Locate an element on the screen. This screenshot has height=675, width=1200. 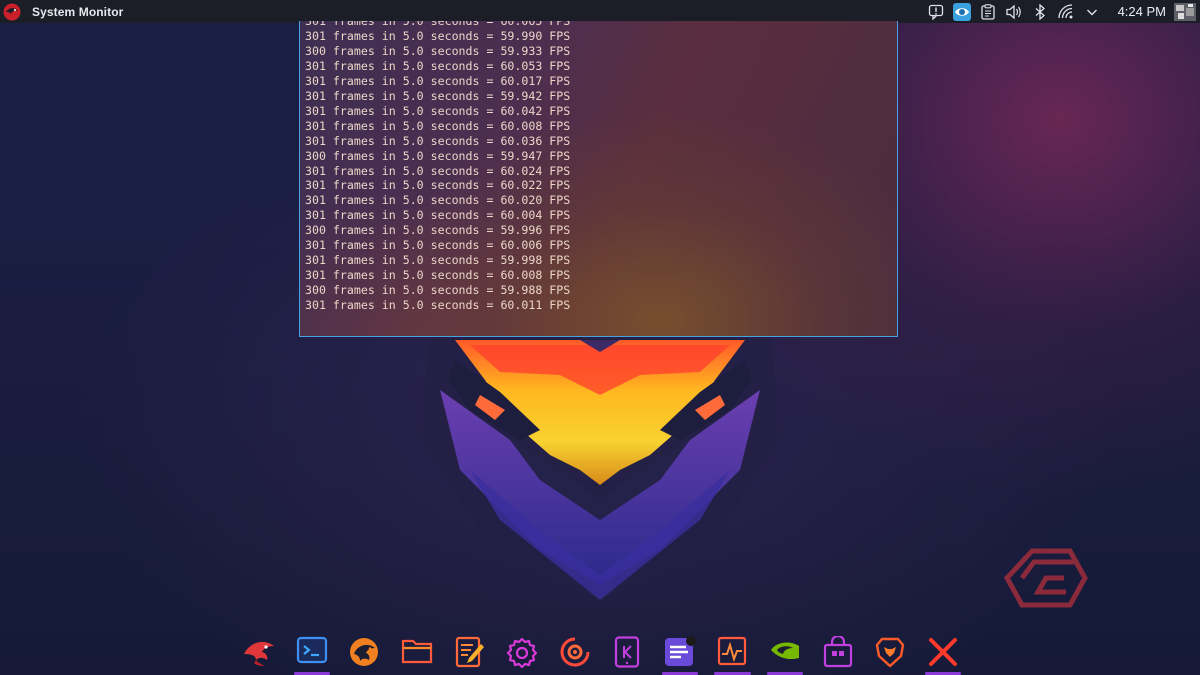
clock: 4:24 PM is located at coordinates (1142, 11).